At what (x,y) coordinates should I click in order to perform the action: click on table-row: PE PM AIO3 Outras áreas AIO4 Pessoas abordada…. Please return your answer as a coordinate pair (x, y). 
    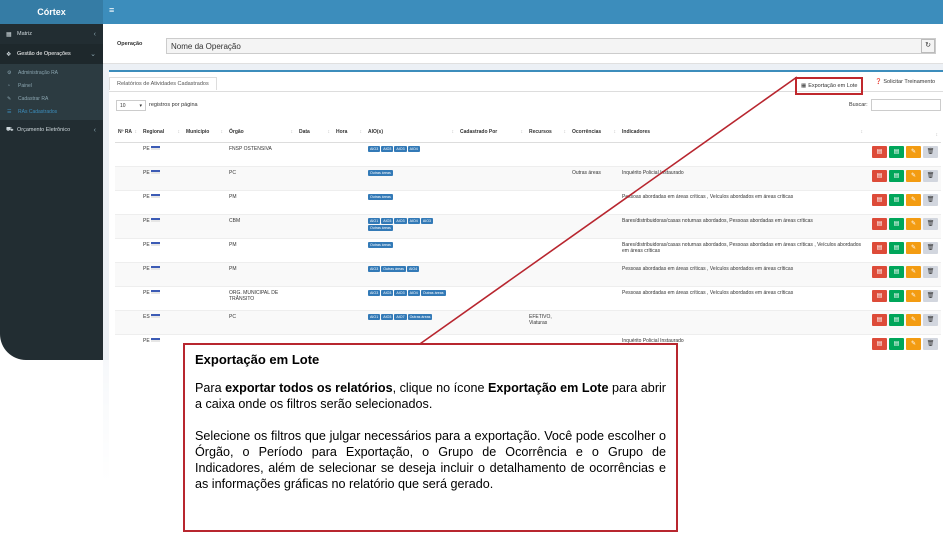
    Looking at the image, I should click on (528, 273).